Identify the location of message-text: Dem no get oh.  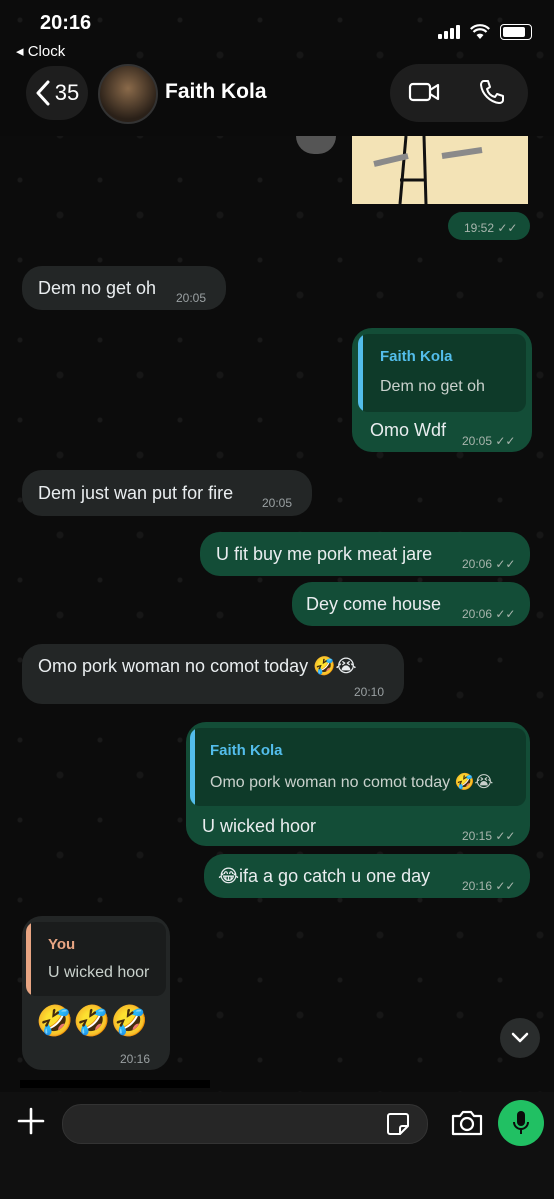
(97, 288).